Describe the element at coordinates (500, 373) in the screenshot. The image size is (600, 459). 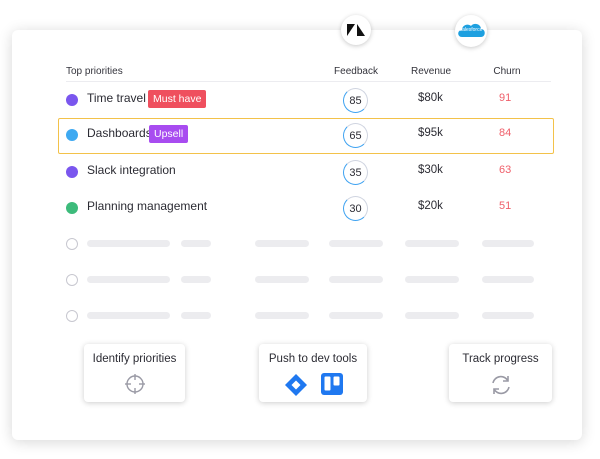
I see `track-progress-step: Track progress` at that location.